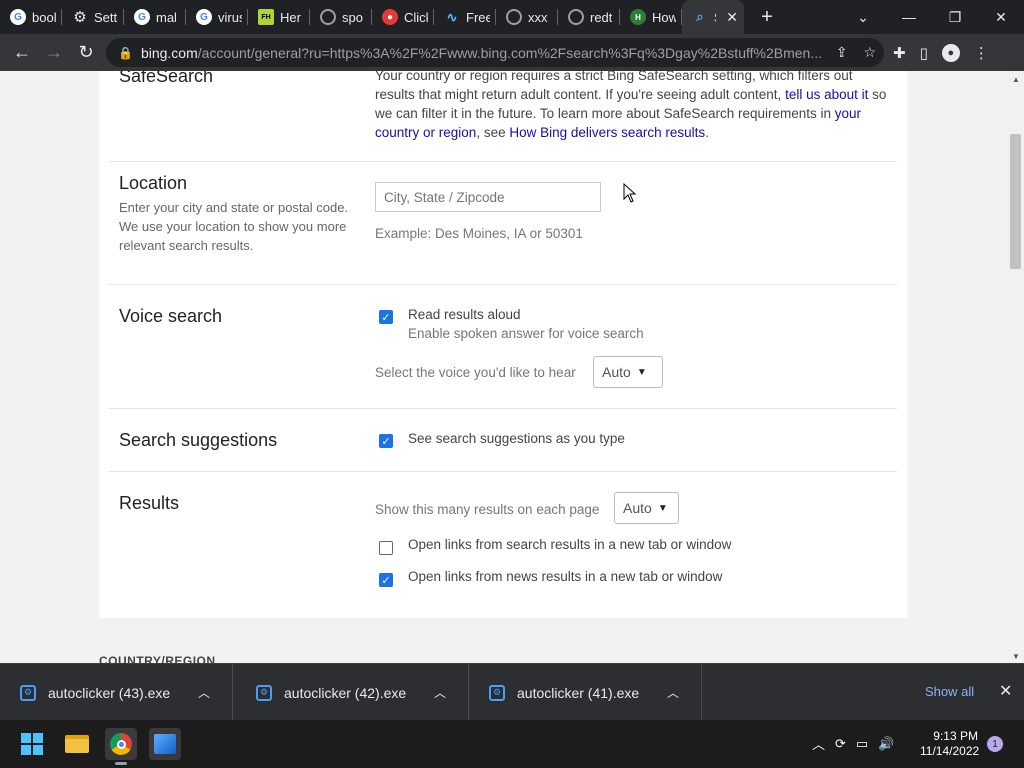  Describe the element at coordinates (638, 17) in the screenshot. I see `green-icon: H` at that location.